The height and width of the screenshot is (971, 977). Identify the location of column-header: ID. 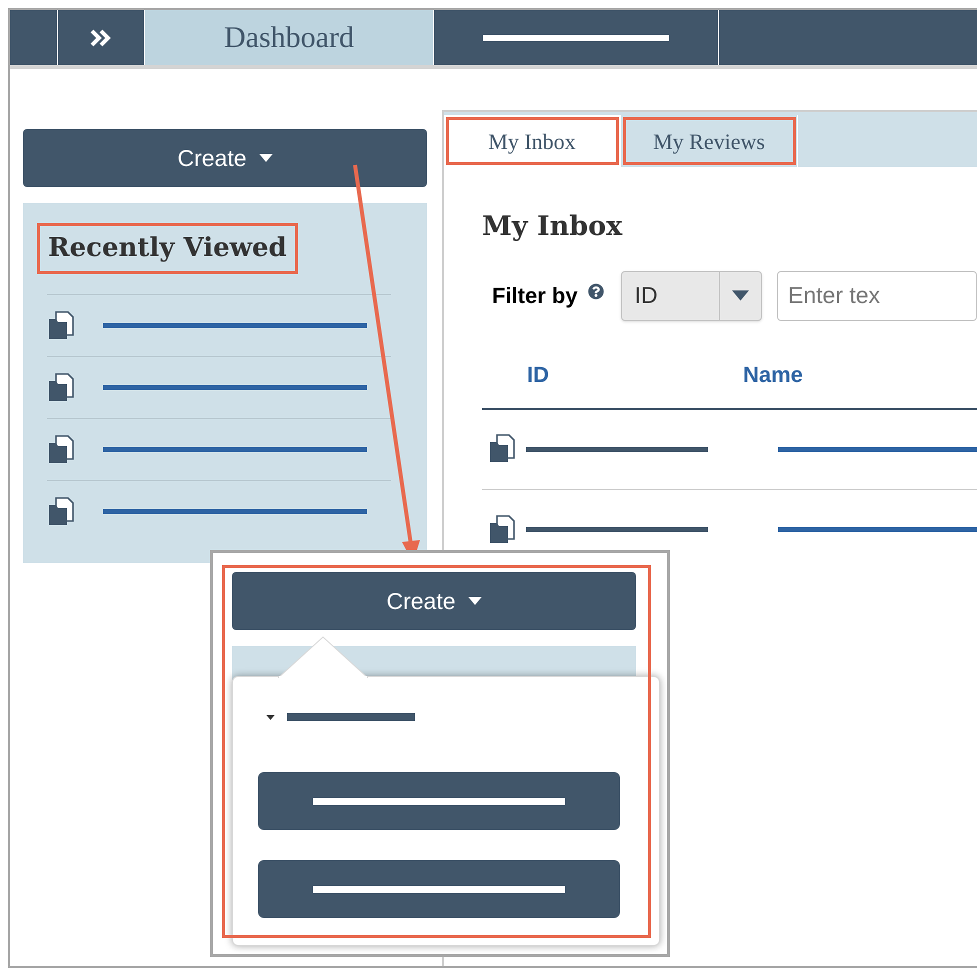
(635, 374).